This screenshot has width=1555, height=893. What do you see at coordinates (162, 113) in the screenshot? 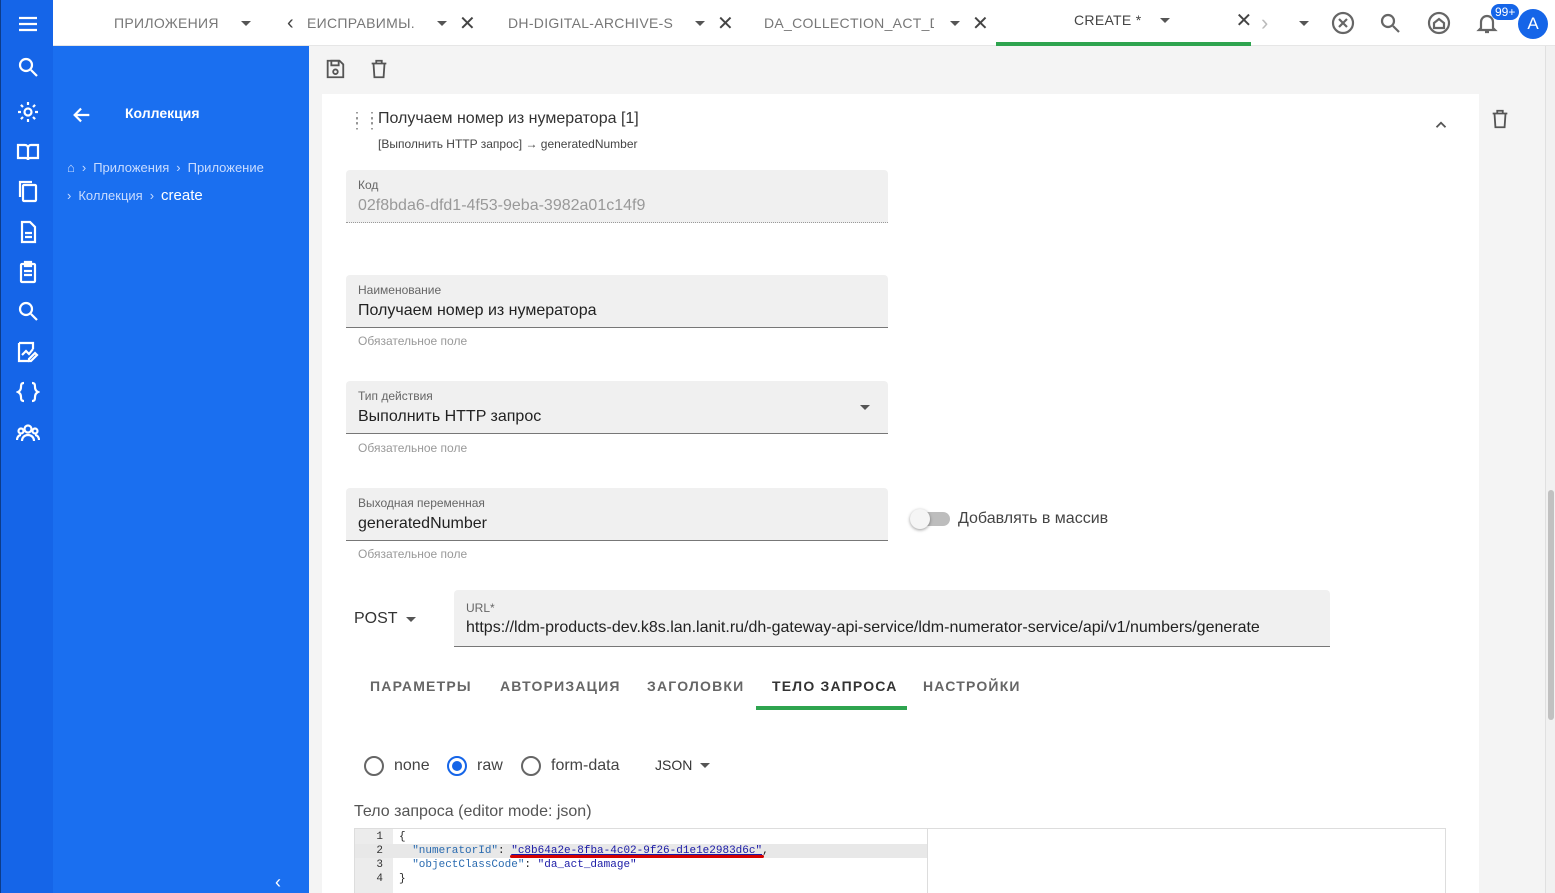
I see `panel-title: Коллекция` at bounding box center [162, 113].